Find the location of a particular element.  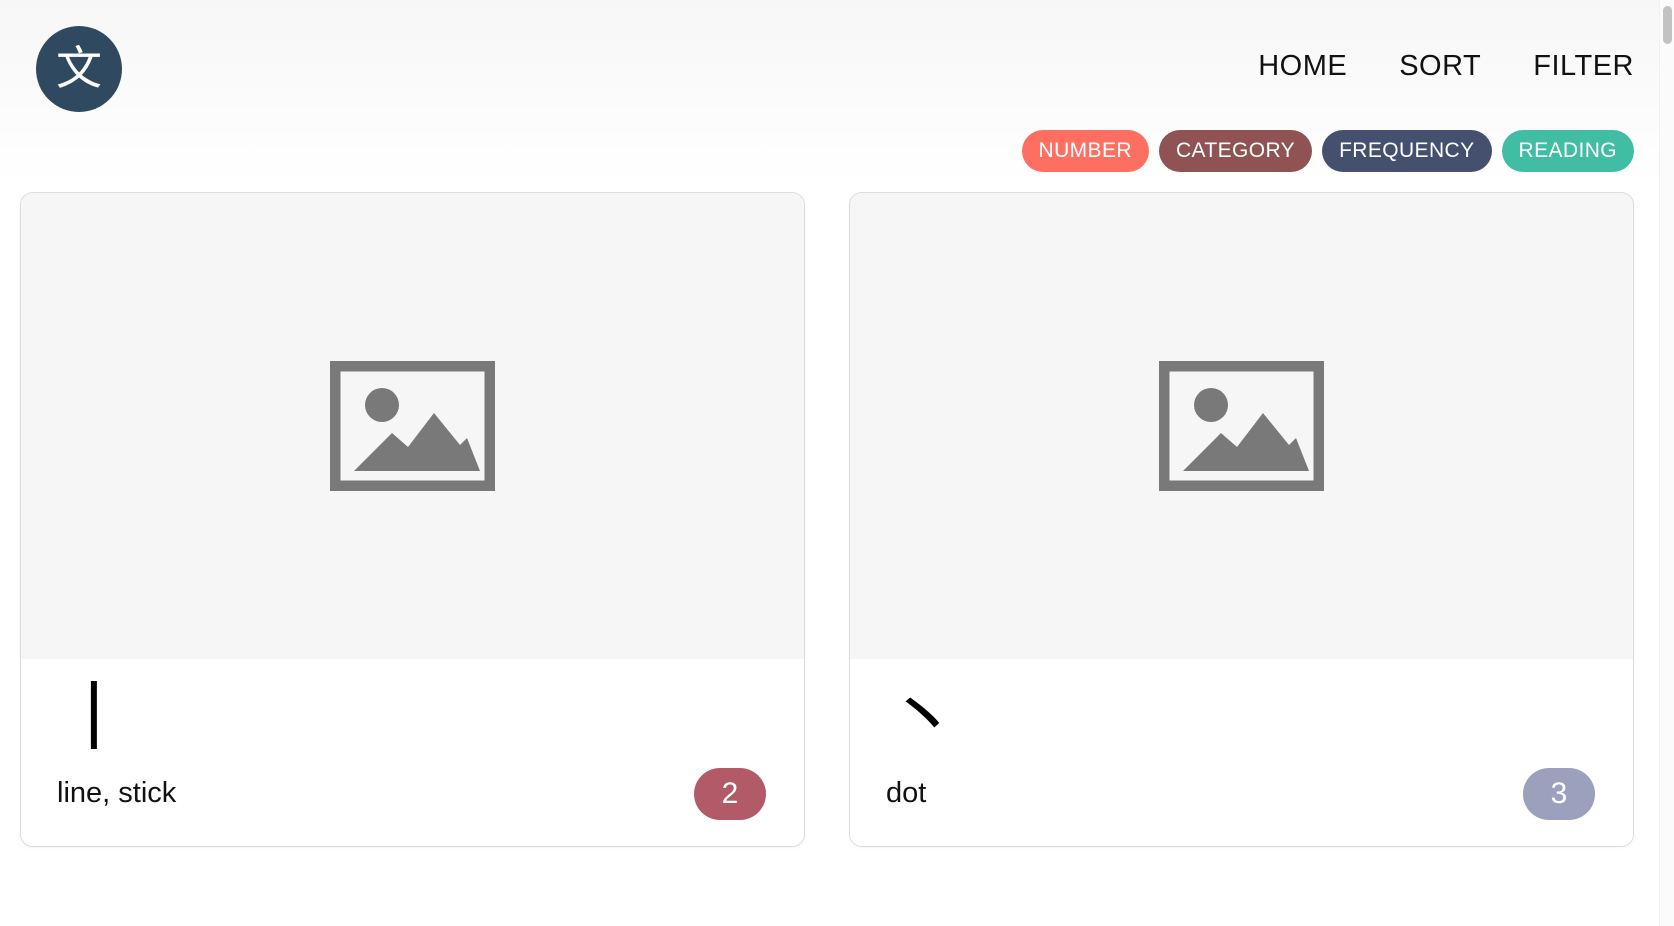

card-body: 丶 dot 3 is located at coordinates (1241, 752).